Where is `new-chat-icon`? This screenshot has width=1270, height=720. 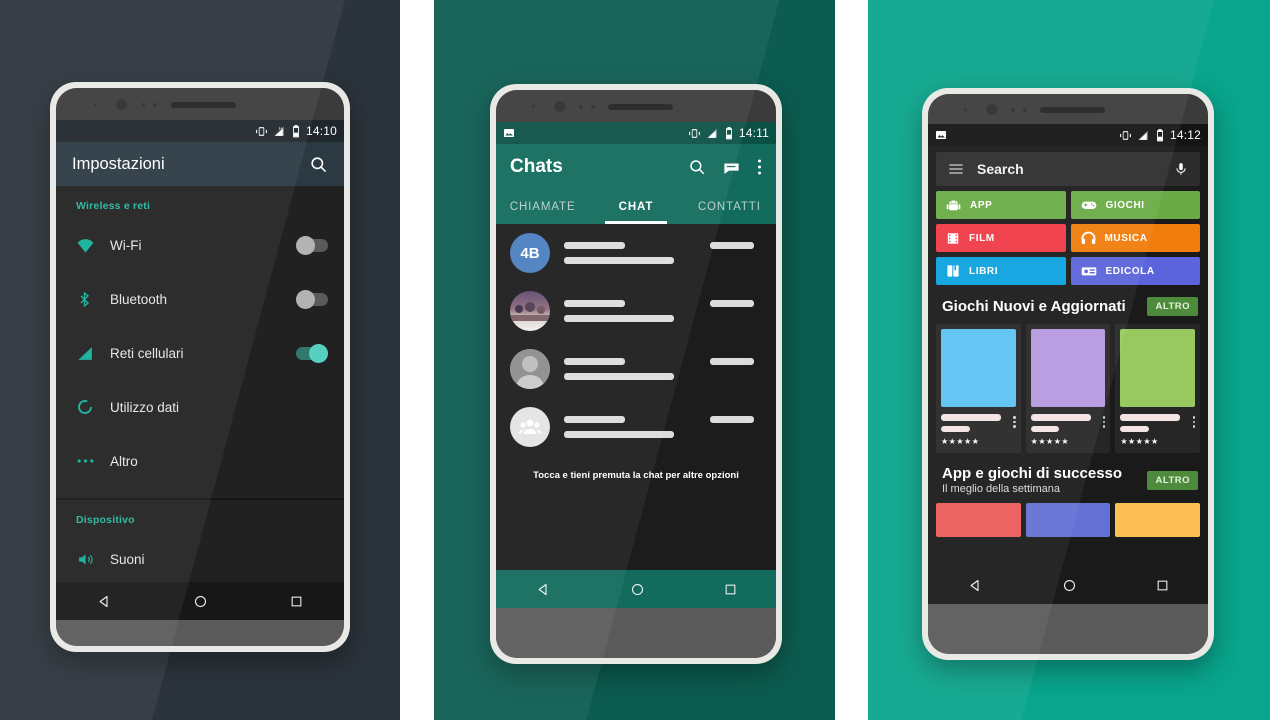 new-chat-icon is located at coordinates (731, 167).